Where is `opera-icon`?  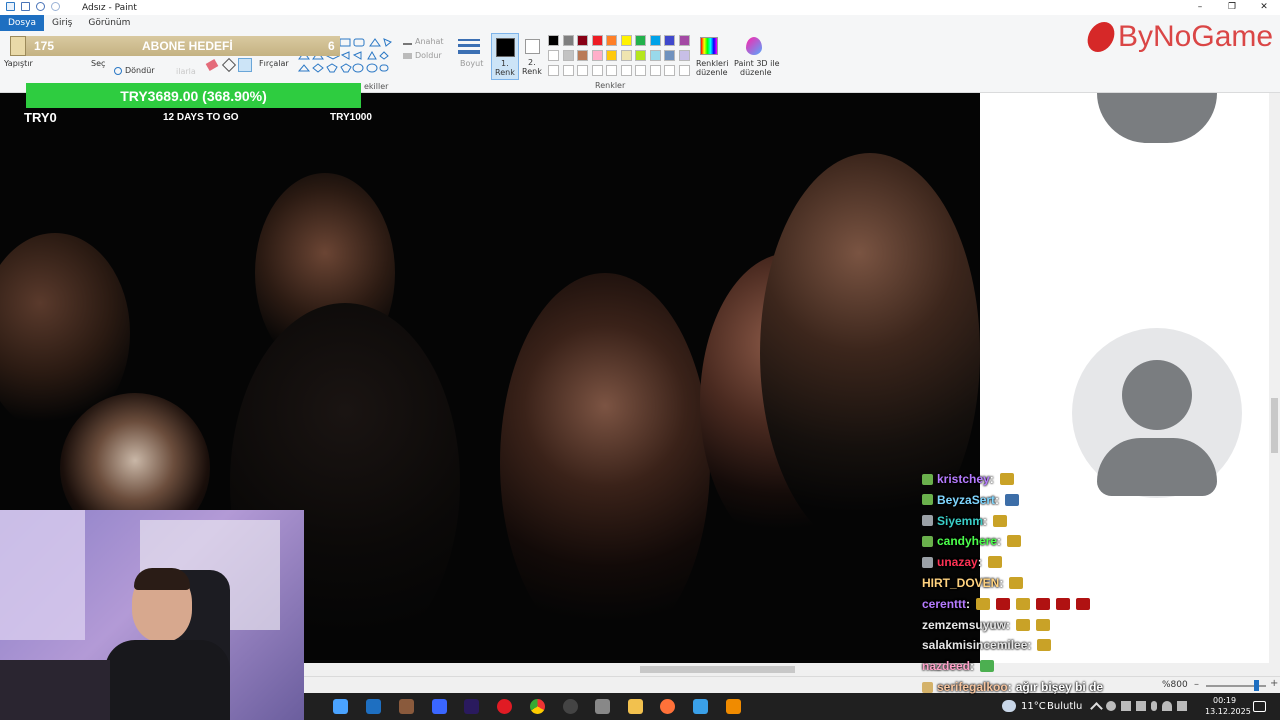
opera-icon is located at coordinates (504, 706).